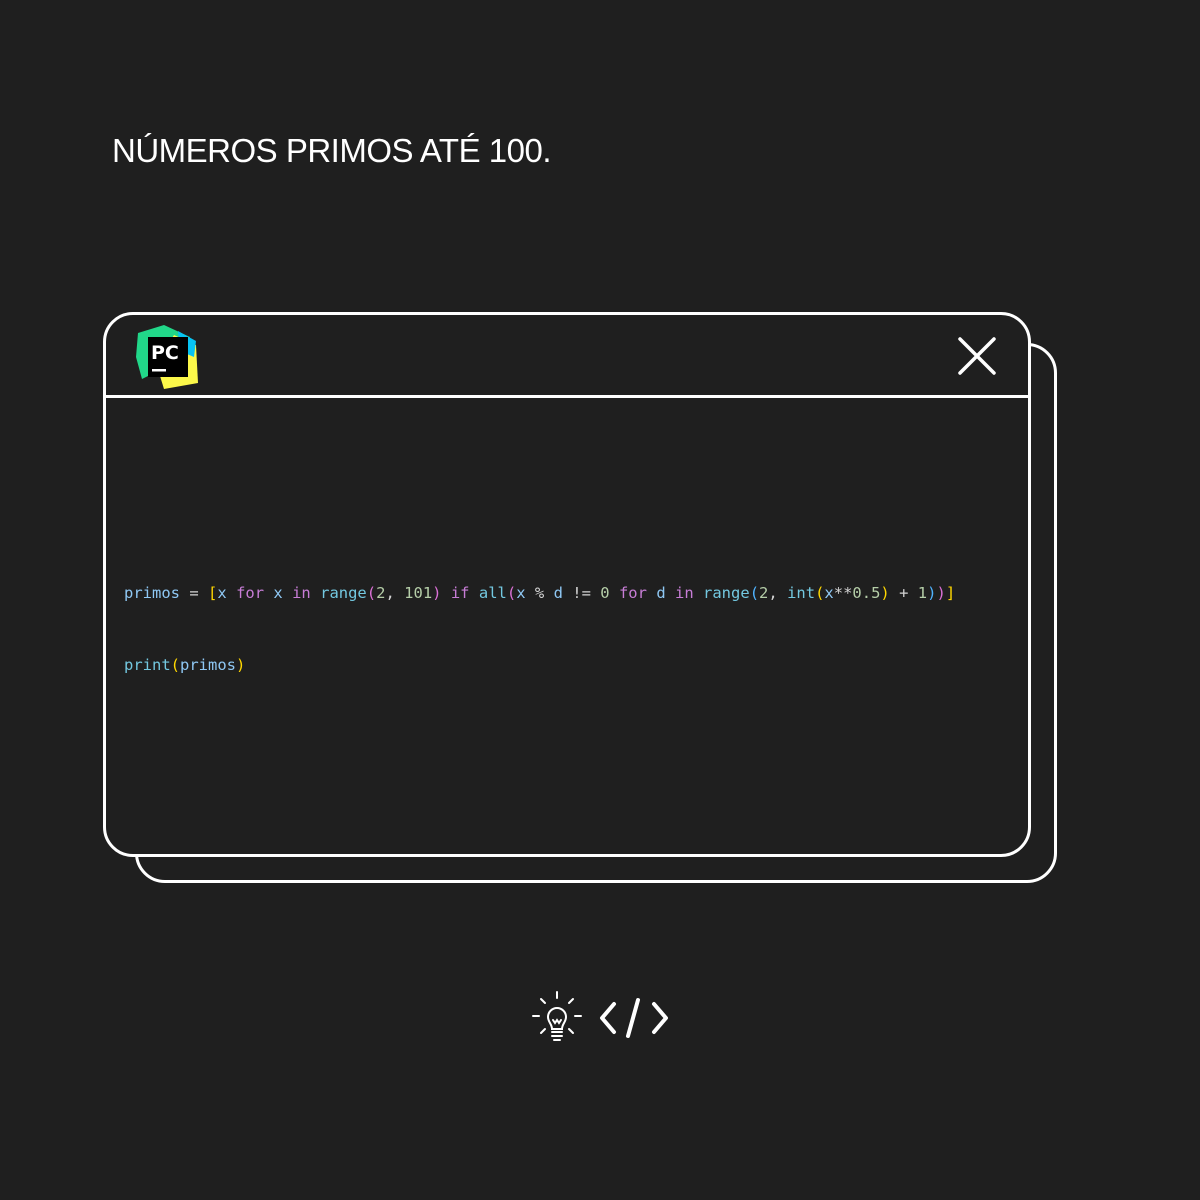  Describe the element at coordinates (567, 356) in the screenshot. I see `window-titlebar: PC` at that location.